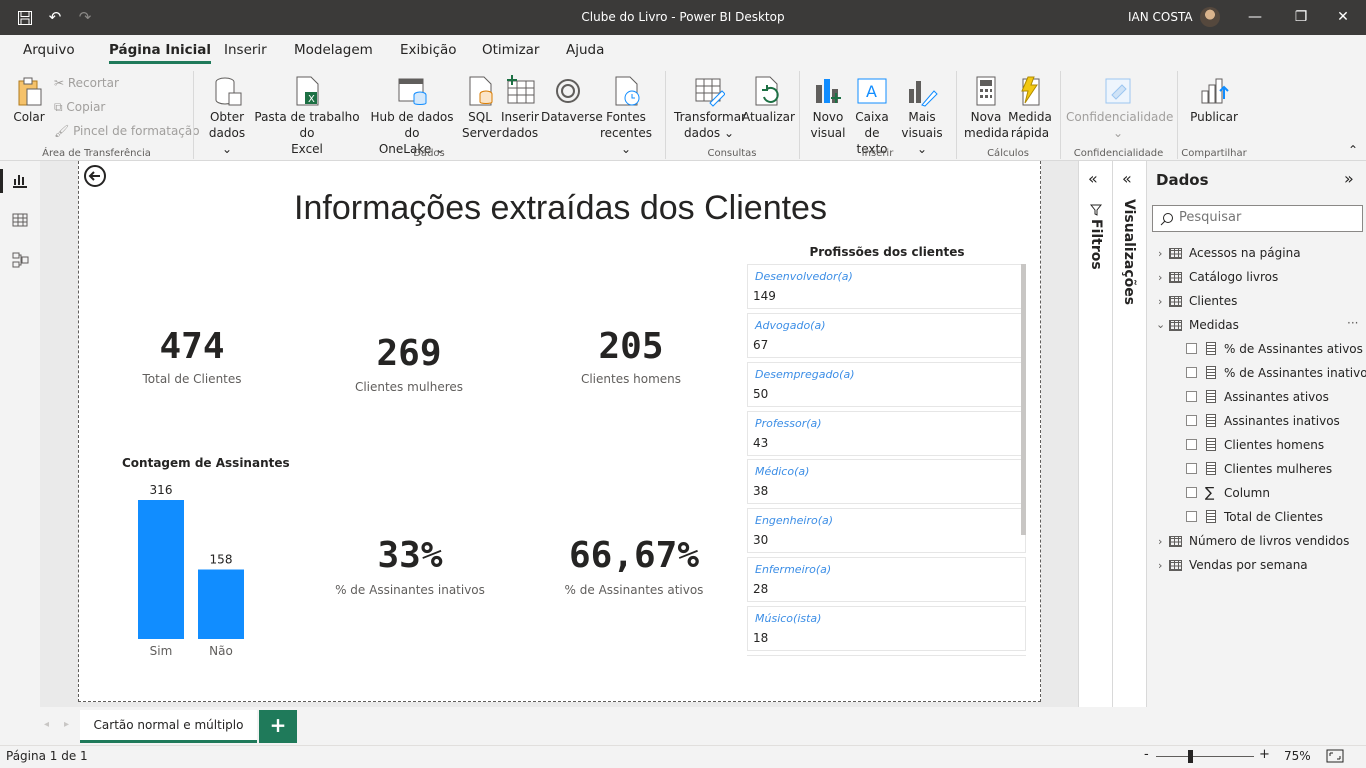  What do you see at coordinates (1182, 180) in the screenshot?
I see `data-pane-title: Dados` at bounding box center [1182, 180].